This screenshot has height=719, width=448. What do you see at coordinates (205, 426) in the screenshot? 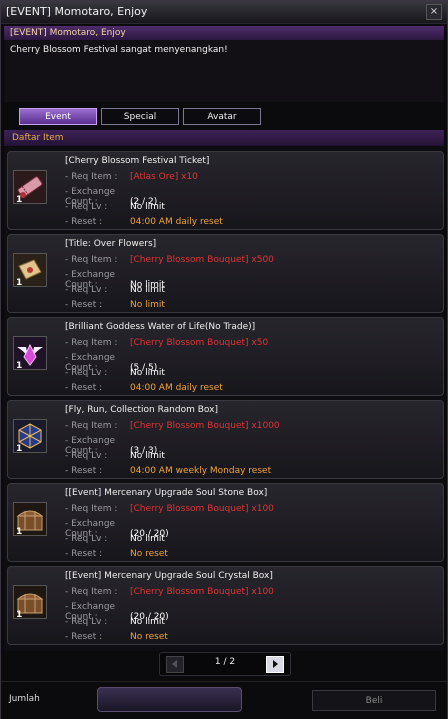
I see `req-item-value: [Cherry Blossom Bouquet] x1000` at bounding box center [205, 426].